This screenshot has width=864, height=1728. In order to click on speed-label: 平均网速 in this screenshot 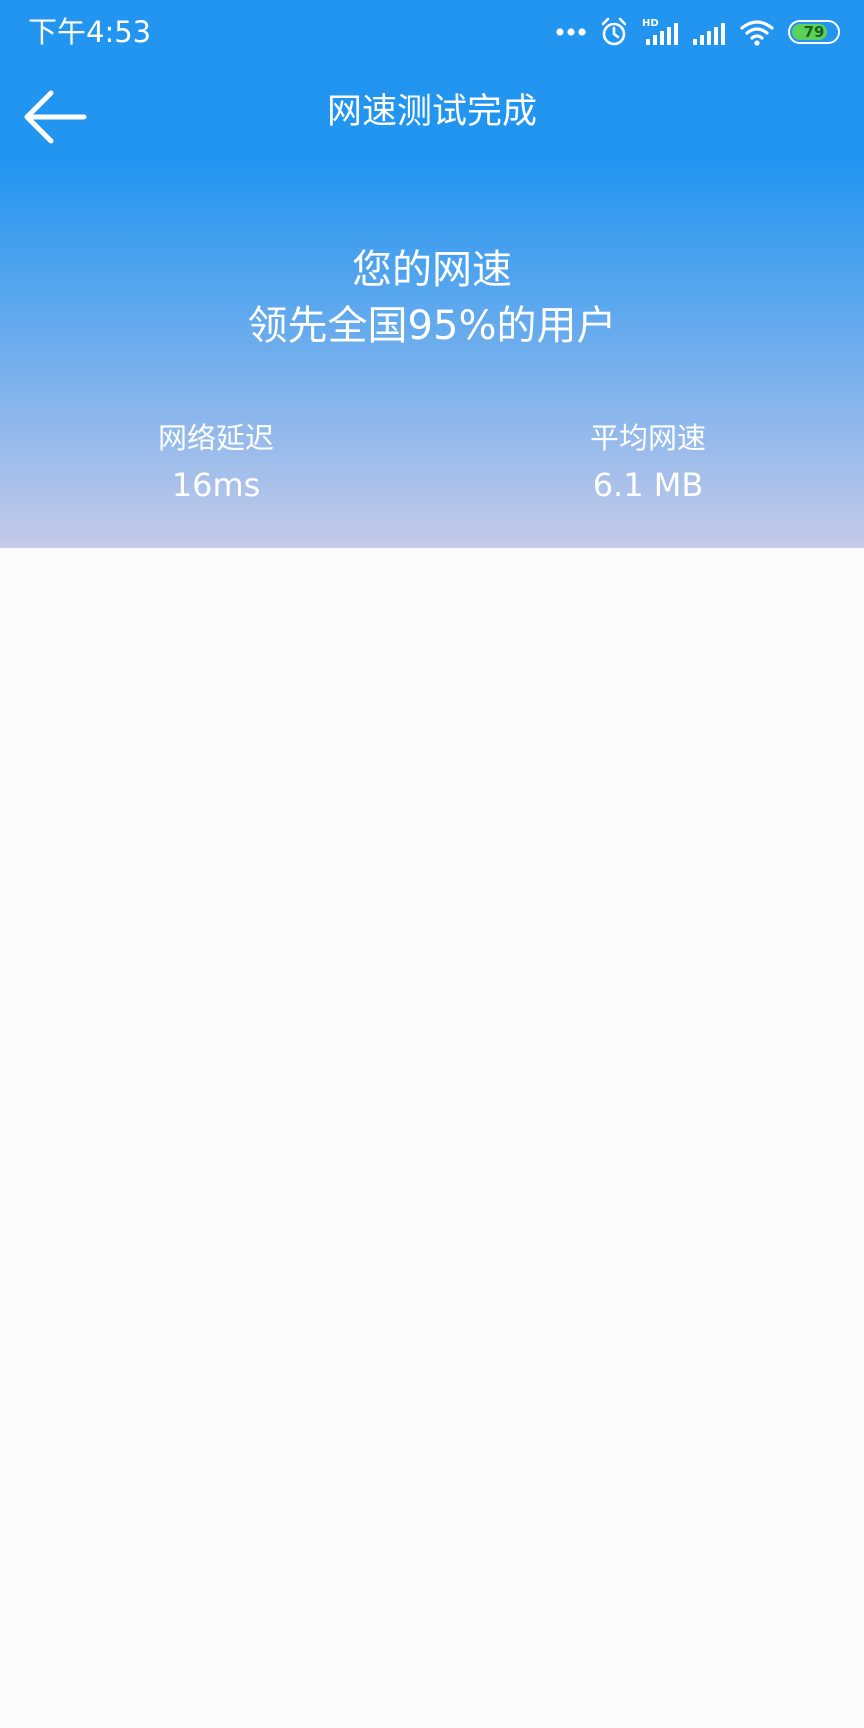, I will do `click(647, 438)`.